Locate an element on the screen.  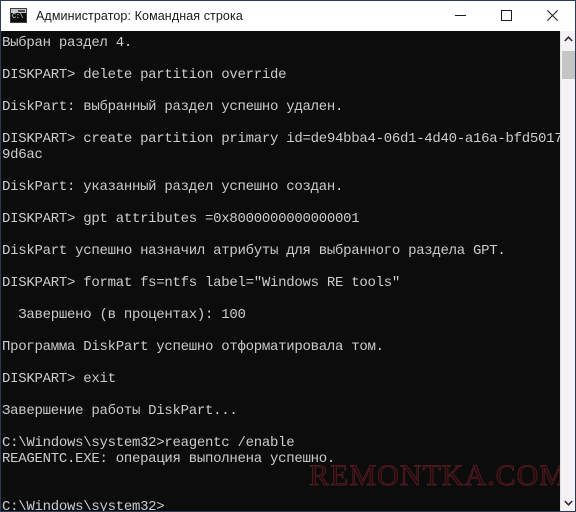
console-scrollbar is located at coordinates (567, 271).